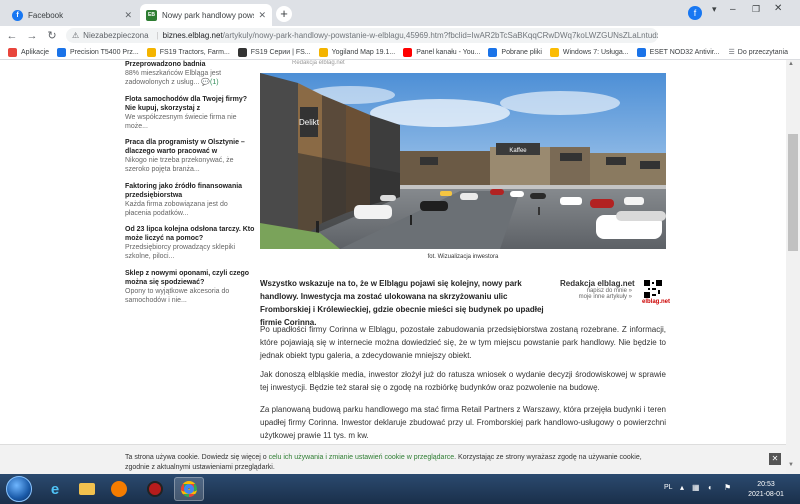 This screenshot has width=800, height=504. What do you see at coordinates (793, 252) in the screenshot?
I see `vertical-scrollbar` at bounding box center [793, 252].